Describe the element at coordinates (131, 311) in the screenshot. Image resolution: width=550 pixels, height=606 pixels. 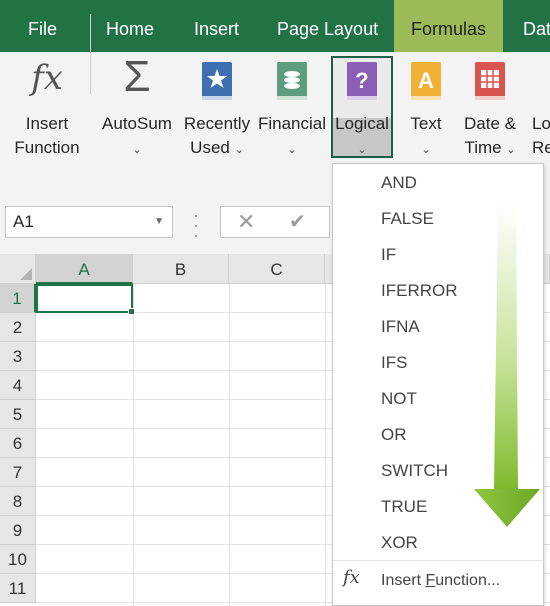
I see `fill-handle` at that location.